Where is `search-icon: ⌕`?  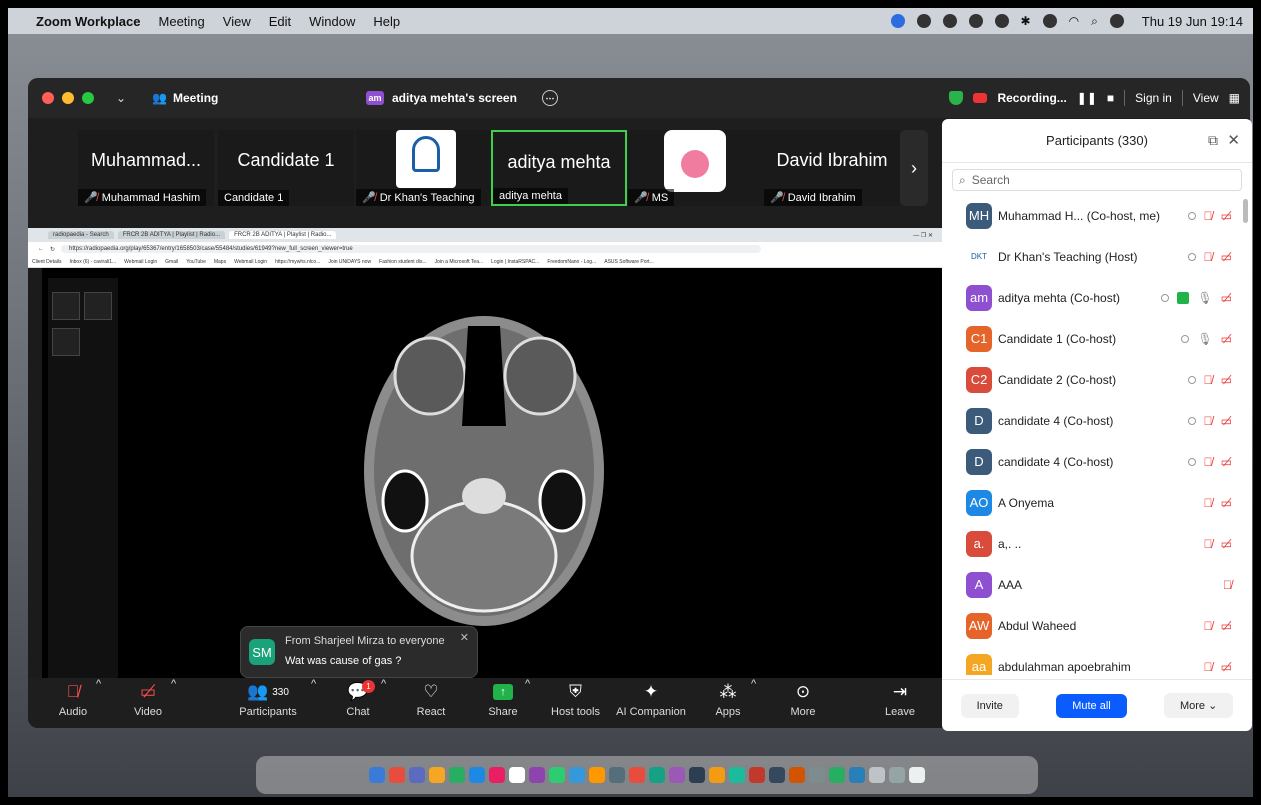
search-icon: ⌕ is located at coordinates (1094, 21).